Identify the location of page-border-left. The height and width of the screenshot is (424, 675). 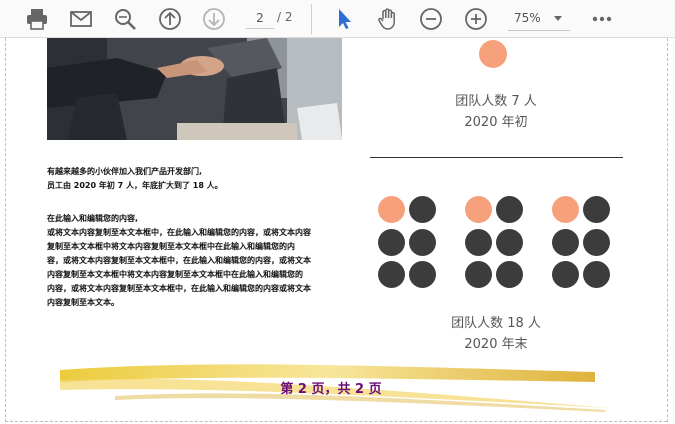
(5, 230).